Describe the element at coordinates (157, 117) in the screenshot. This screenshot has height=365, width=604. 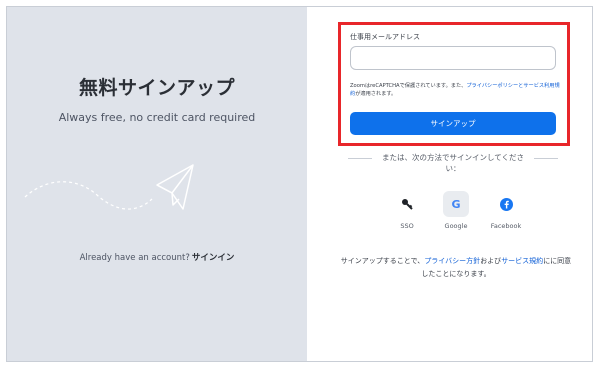
I see `page-subtitle: Always free, no credit card required` at that location.